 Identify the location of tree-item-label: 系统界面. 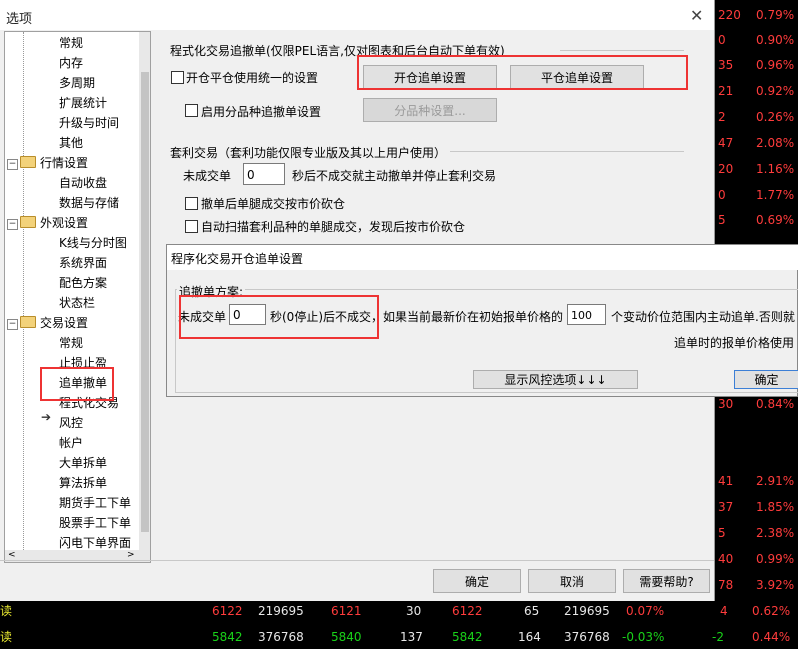
(83, 263).